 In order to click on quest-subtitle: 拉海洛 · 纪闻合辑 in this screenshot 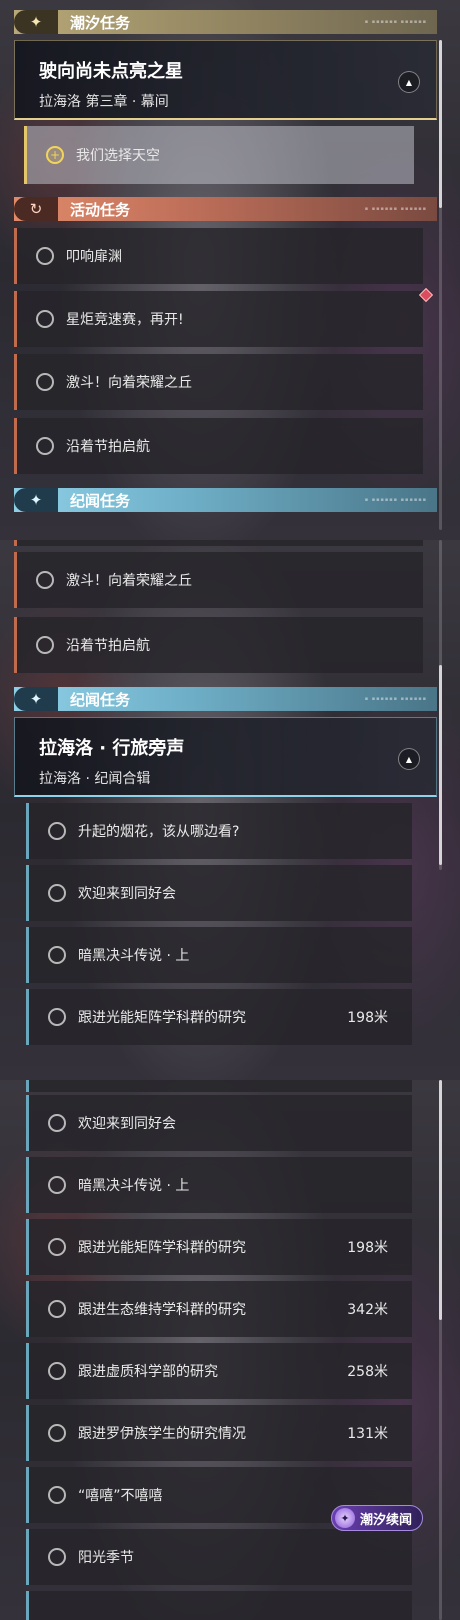, I will do `click(95, 779)`.